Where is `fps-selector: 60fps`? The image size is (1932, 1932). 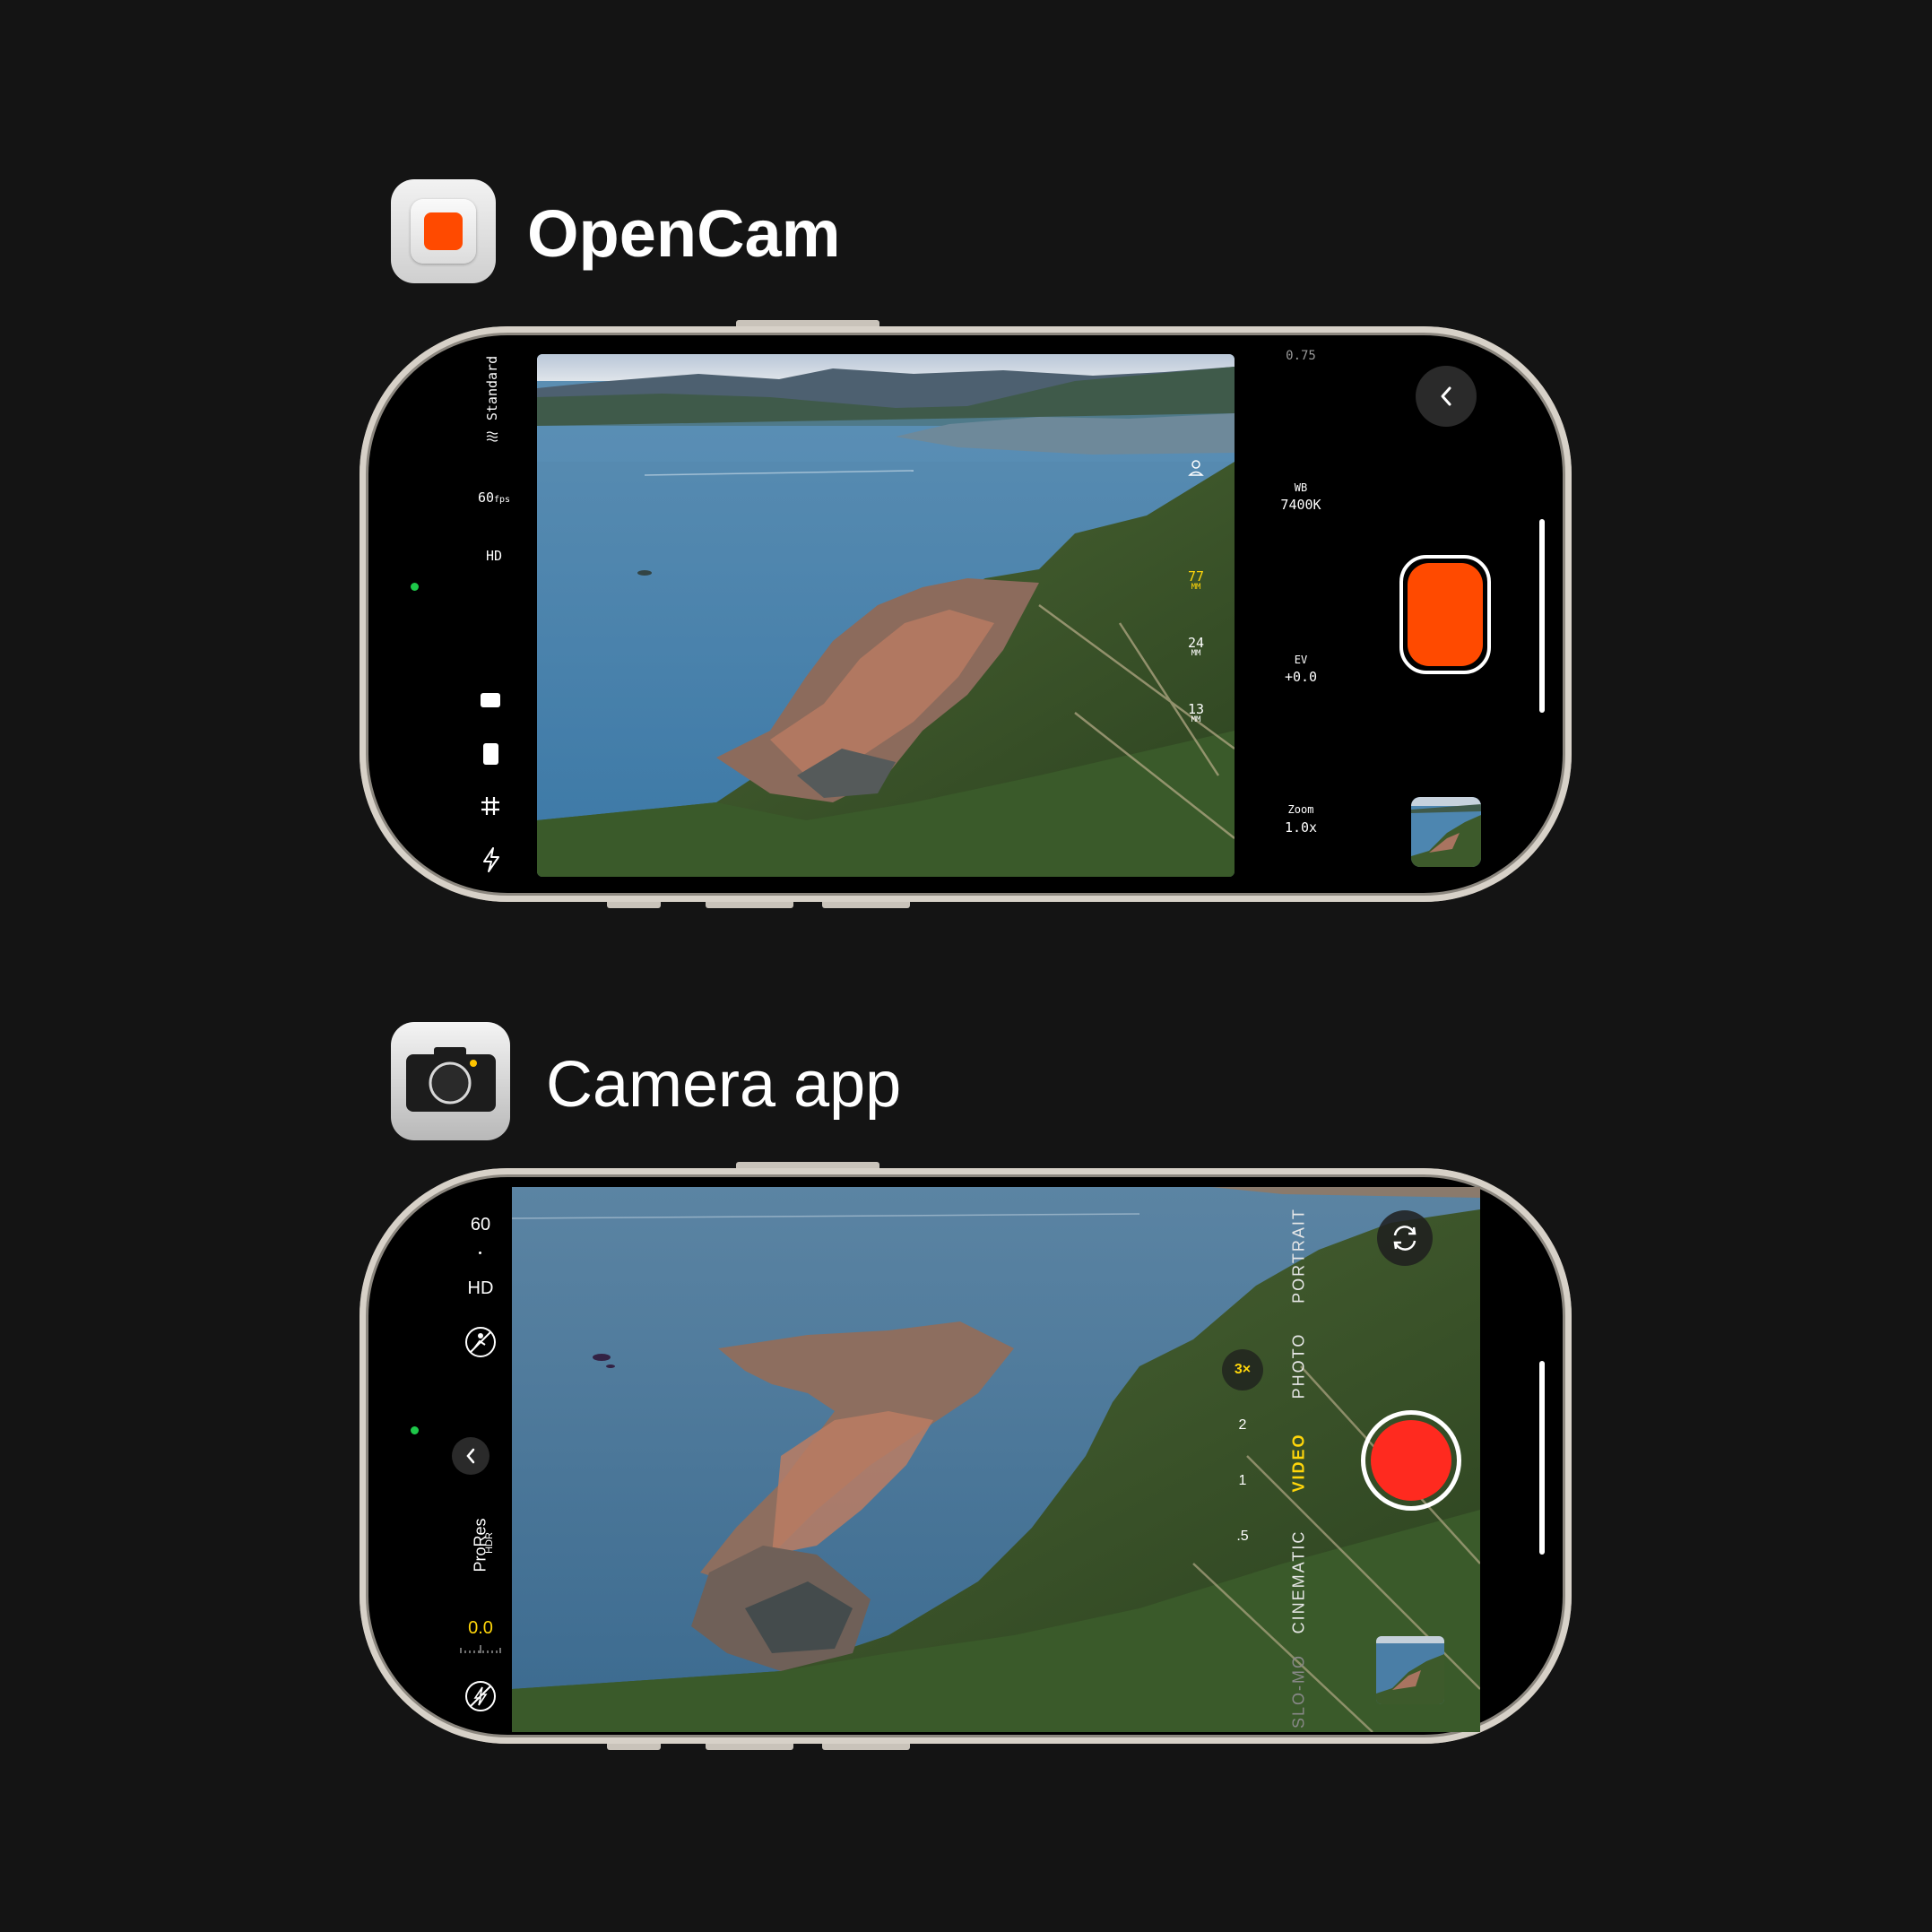 fps-selector: 60fps is located at coordinates (494, 498).